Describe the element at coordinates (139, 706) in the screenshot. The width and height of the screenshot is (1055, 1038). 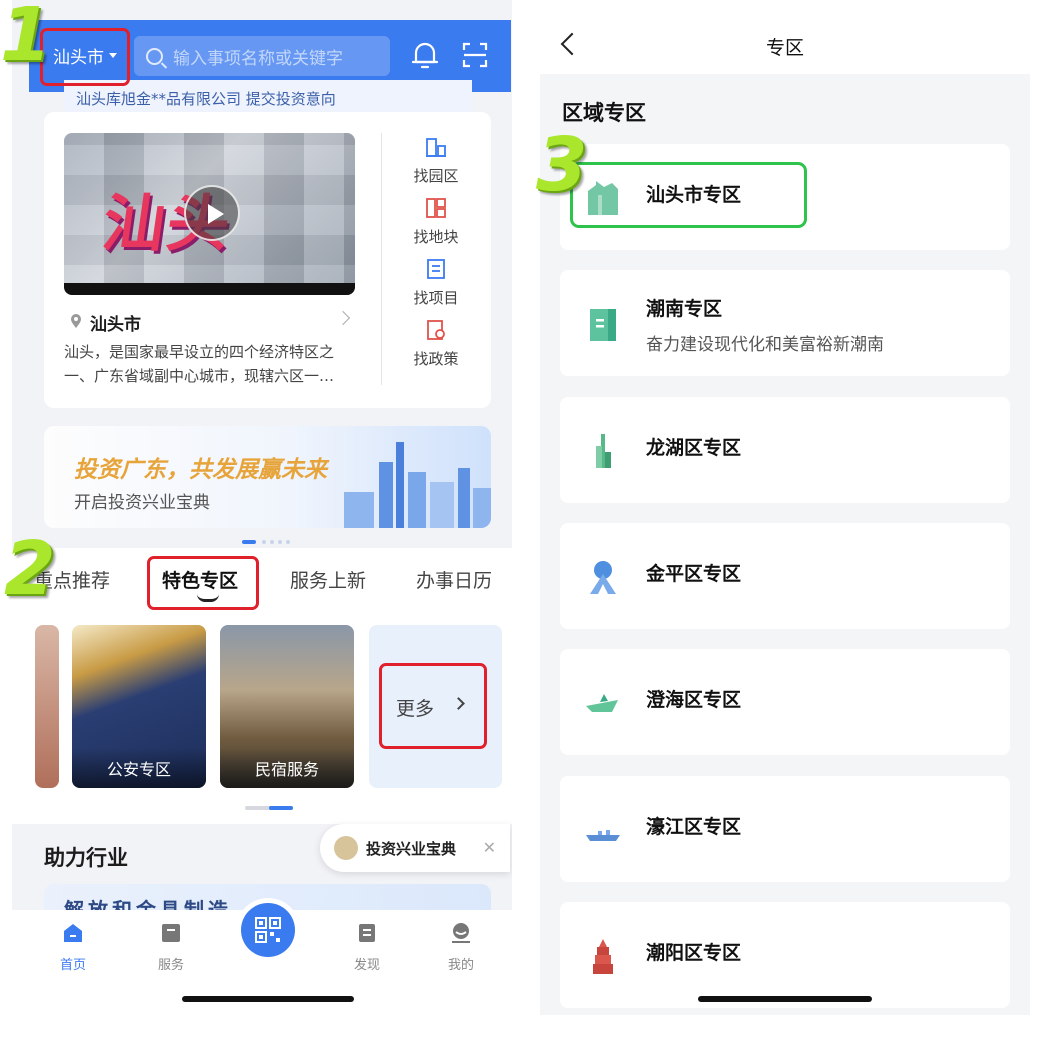
I see `thumb-police-zone: 公安专区` at that location.